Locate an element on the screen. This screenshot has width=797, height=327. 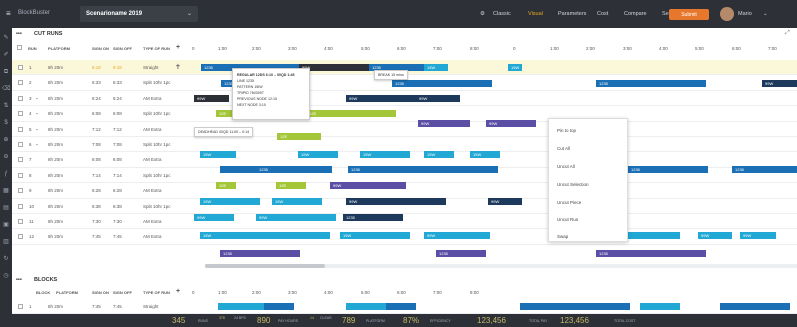
table-row: 4 ▪ 8h 20m 6:08 6:08 Split 10hr 1pc is located at coordinates (404, 114).